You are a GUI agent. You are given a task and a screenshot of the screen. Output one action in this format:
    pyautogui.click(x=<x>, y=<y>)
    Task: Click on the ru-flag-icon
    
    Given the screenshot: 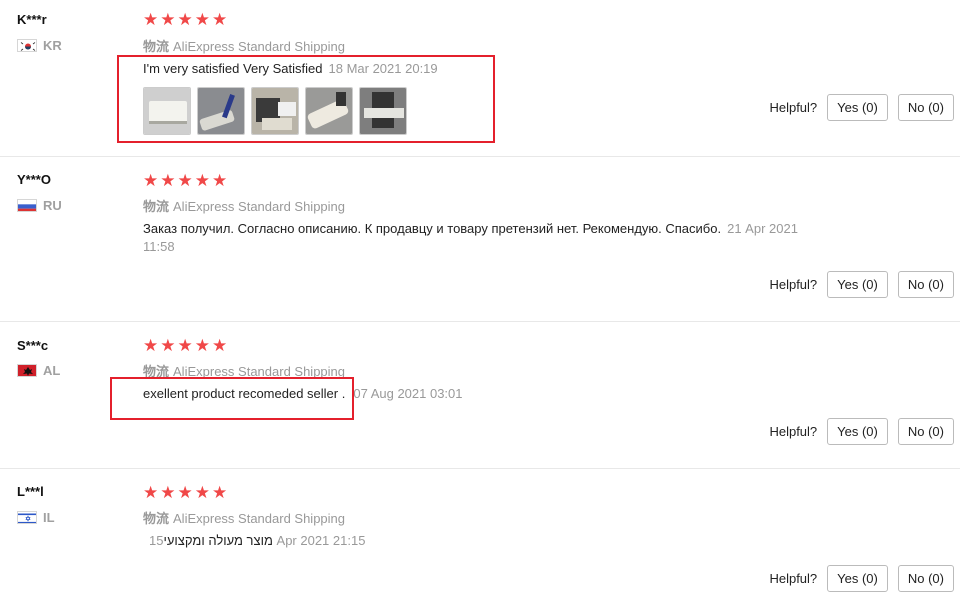 What is the action you would take?
    pyautogui.click(x=27, y=205)
    